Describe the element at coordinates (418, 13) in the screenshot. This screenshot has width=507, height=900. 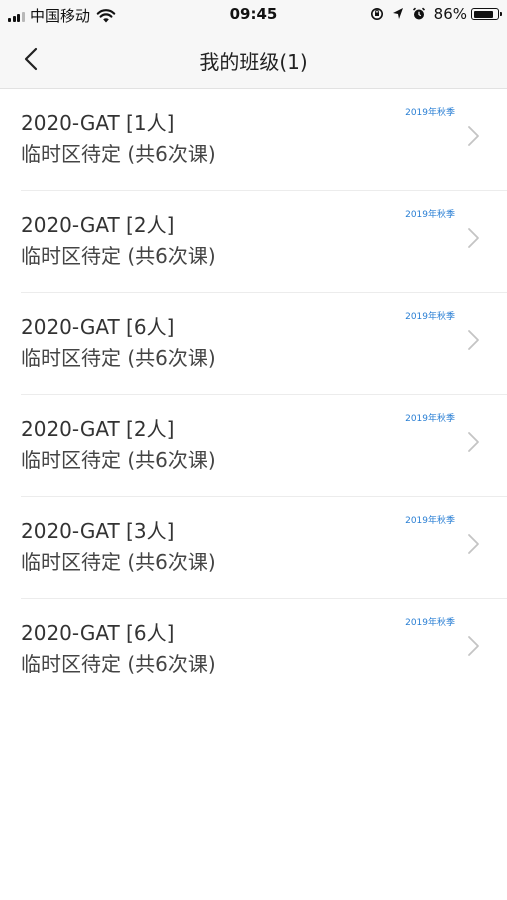
I see `alarm-icon` at that location.